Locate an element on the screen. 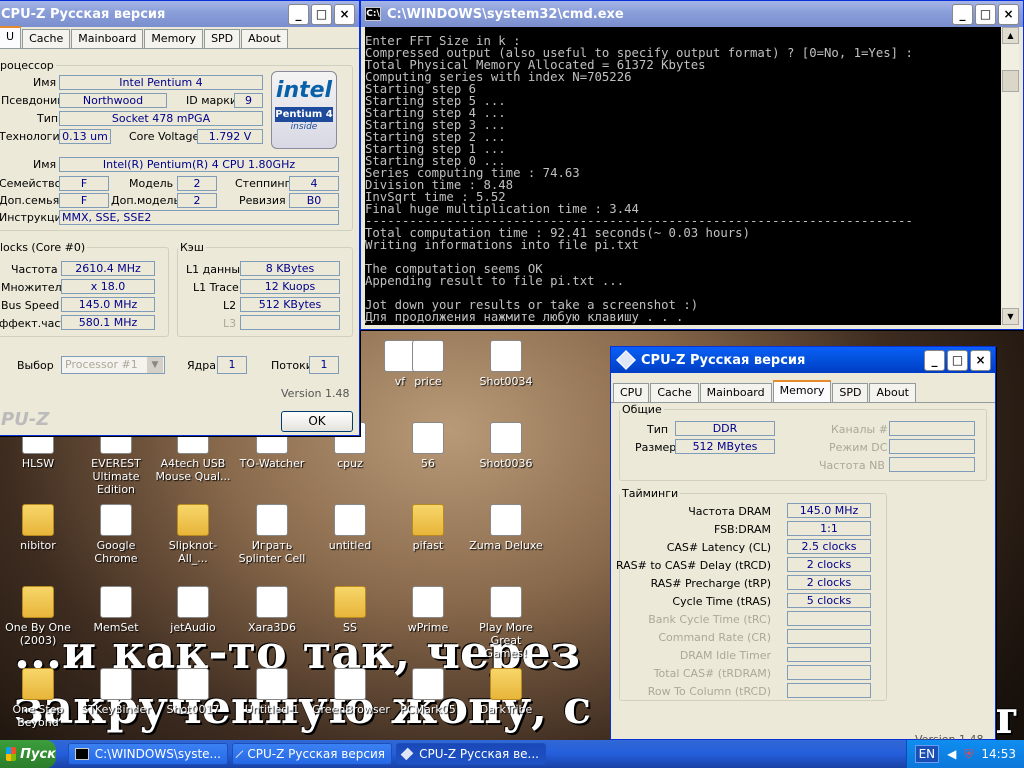 The height and width of the screenshot is (768, 1024). stepping-label: Степпинг is located at coordinates (263, 183).